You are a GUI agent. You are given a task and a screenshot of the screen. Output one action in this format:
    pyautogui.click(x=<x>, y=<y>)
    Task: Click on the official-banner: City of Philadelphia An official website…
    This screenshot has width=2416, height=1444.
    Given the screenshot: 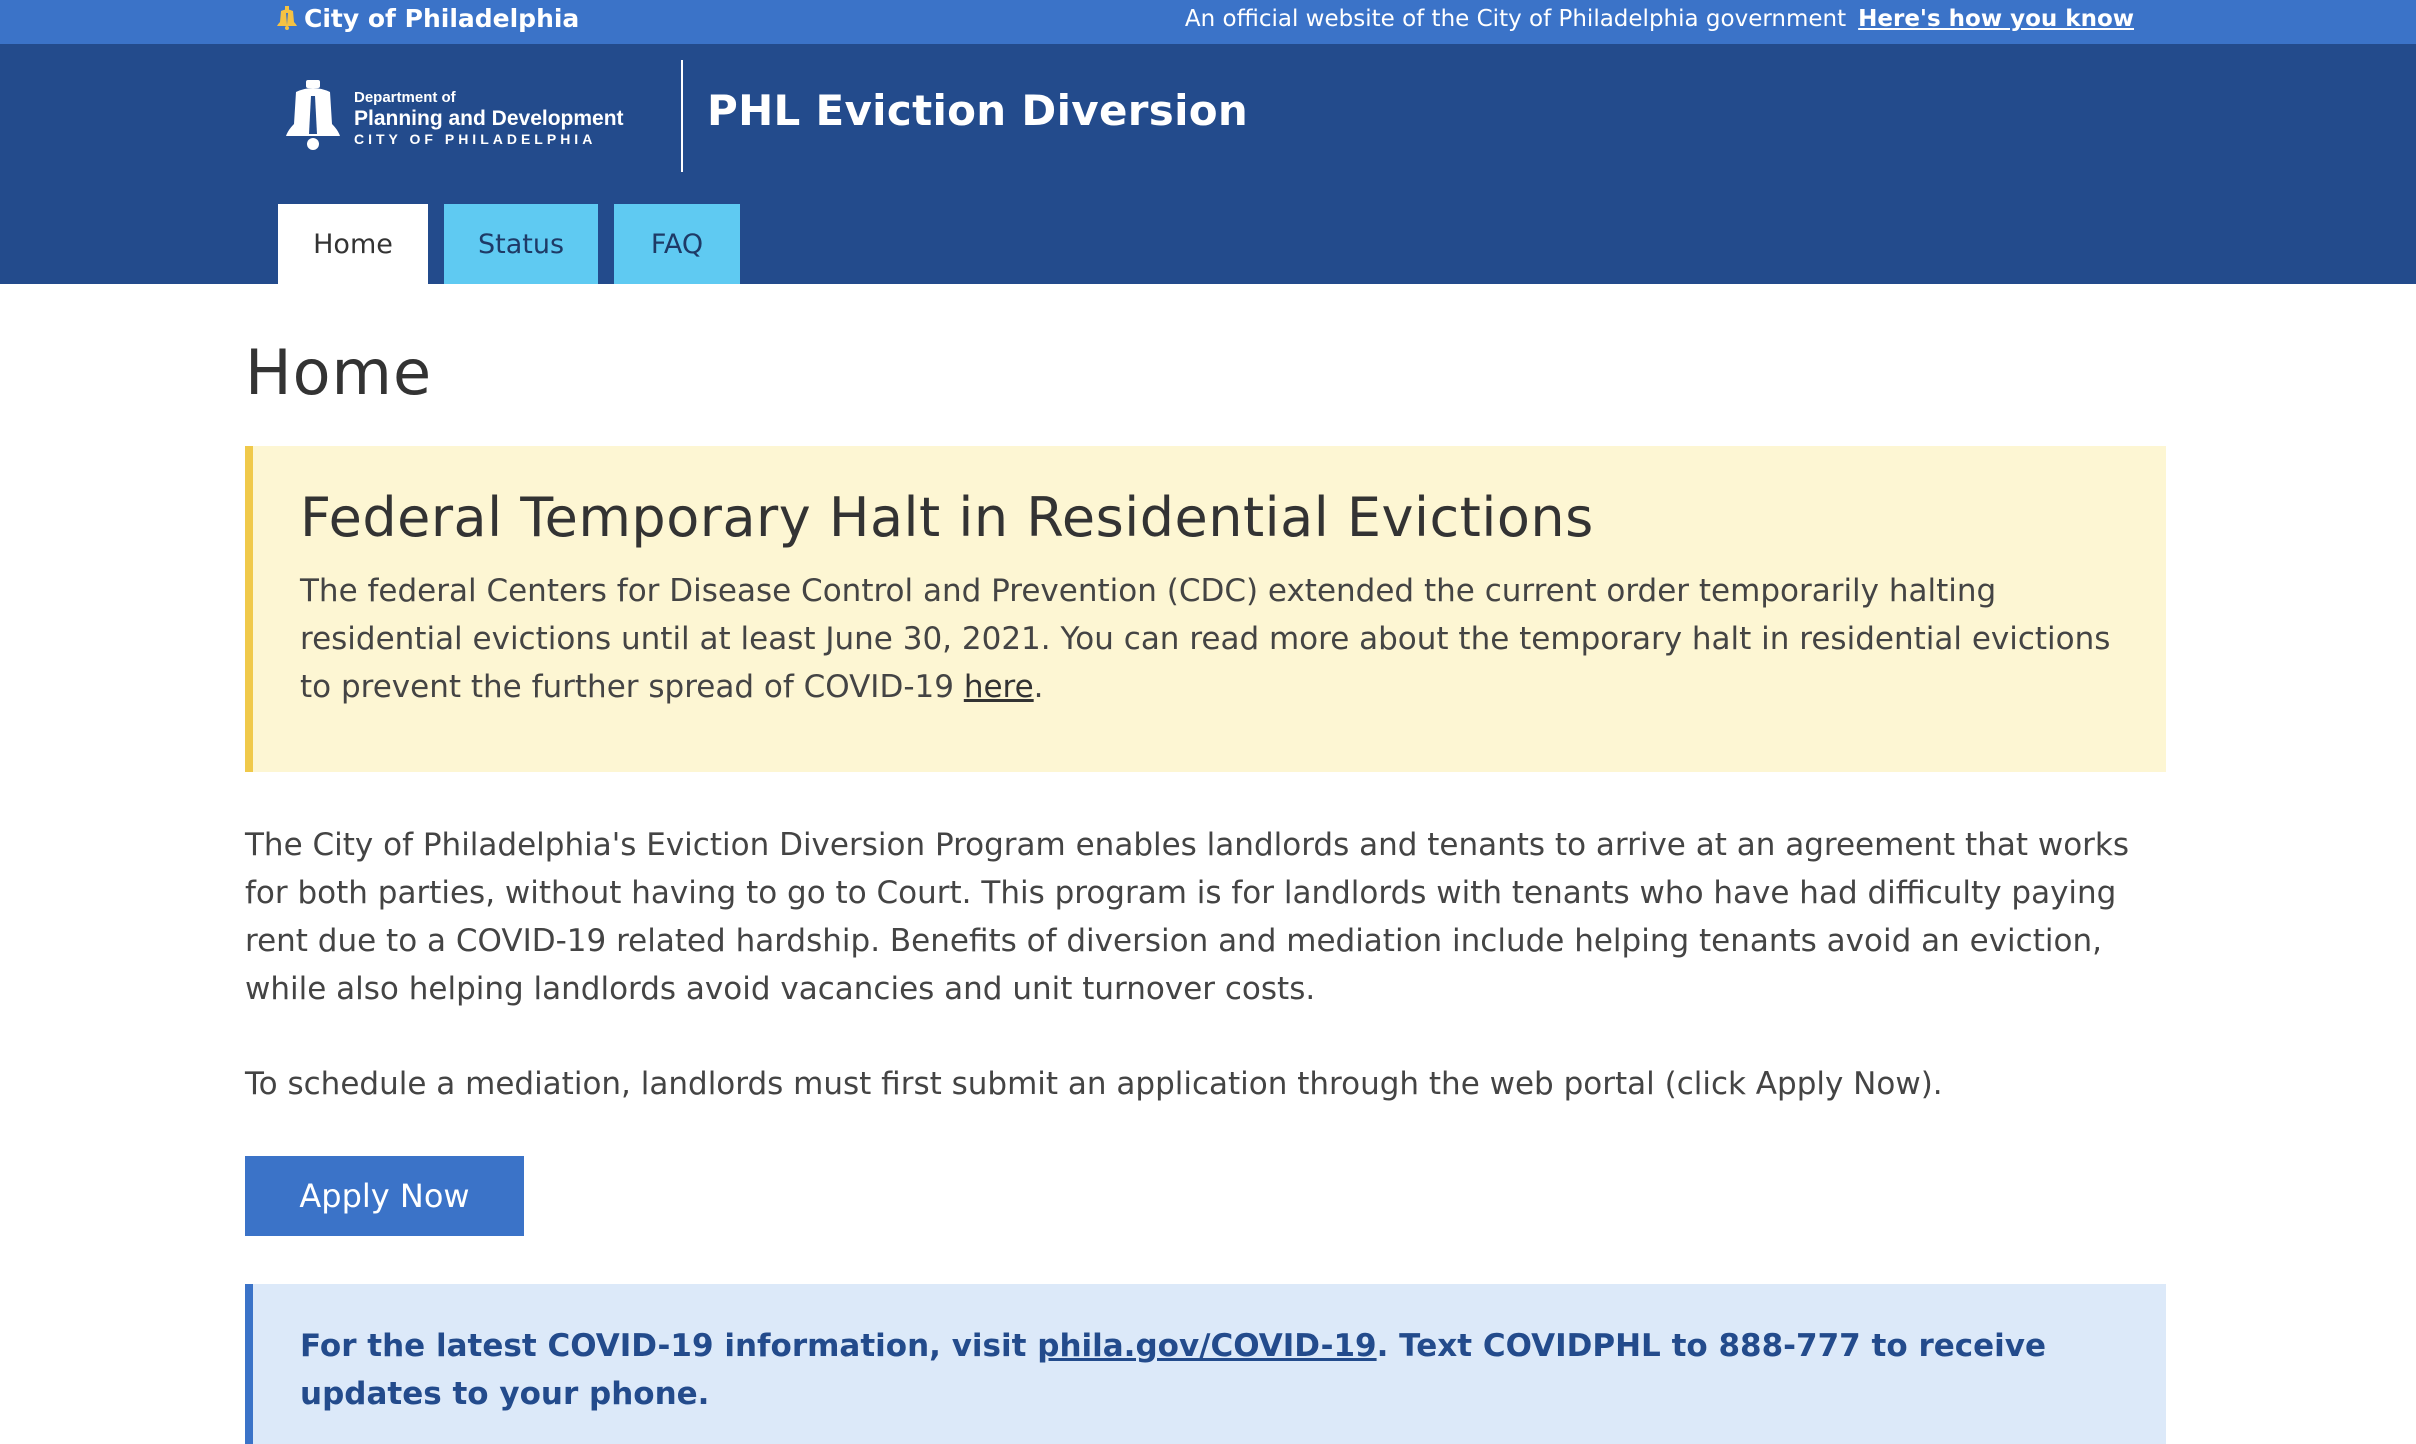 What is the action you would take?
    pyautogui.click(x=1208, y=22)
    